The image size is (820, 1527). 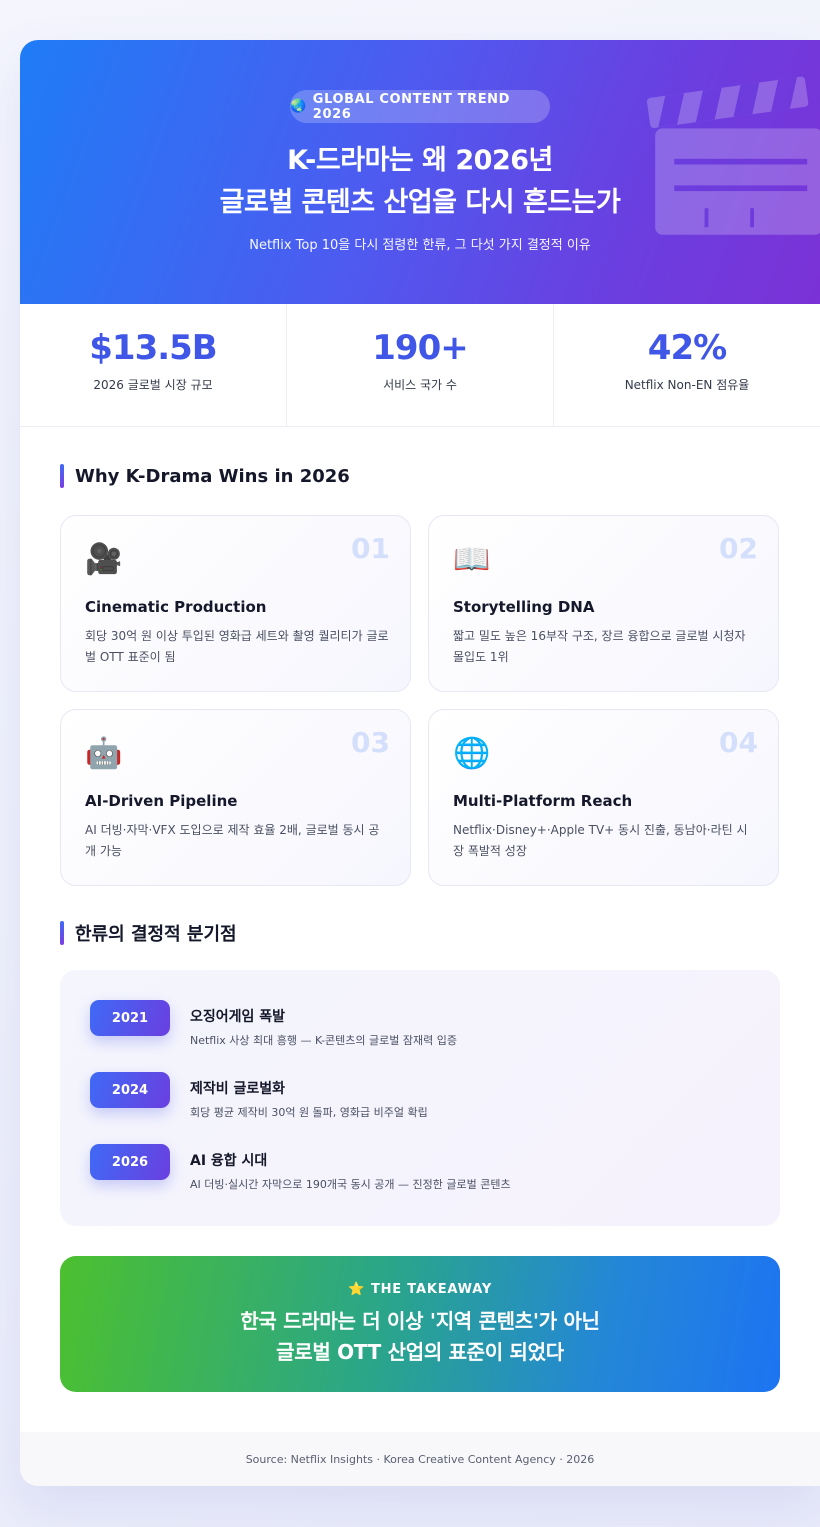 I want to click on features-section-title: Why K-Drama Wins in 2026, so click(x=212, y=476).